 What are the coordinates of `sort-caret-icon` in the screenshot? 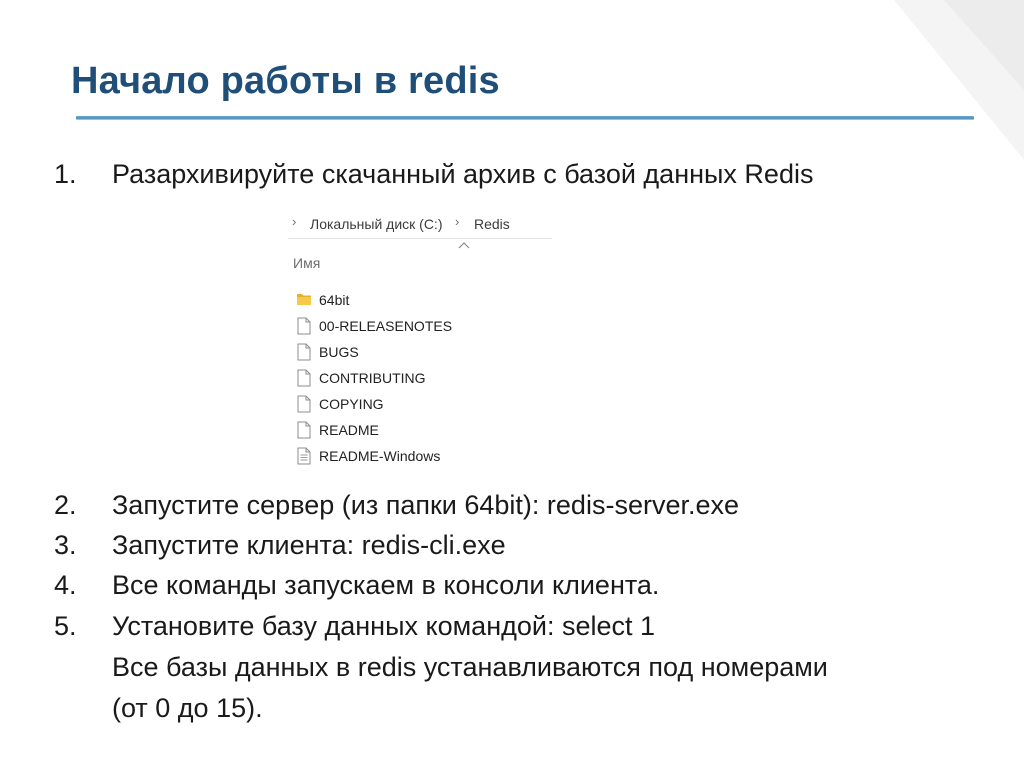 It's located at (464, 245).